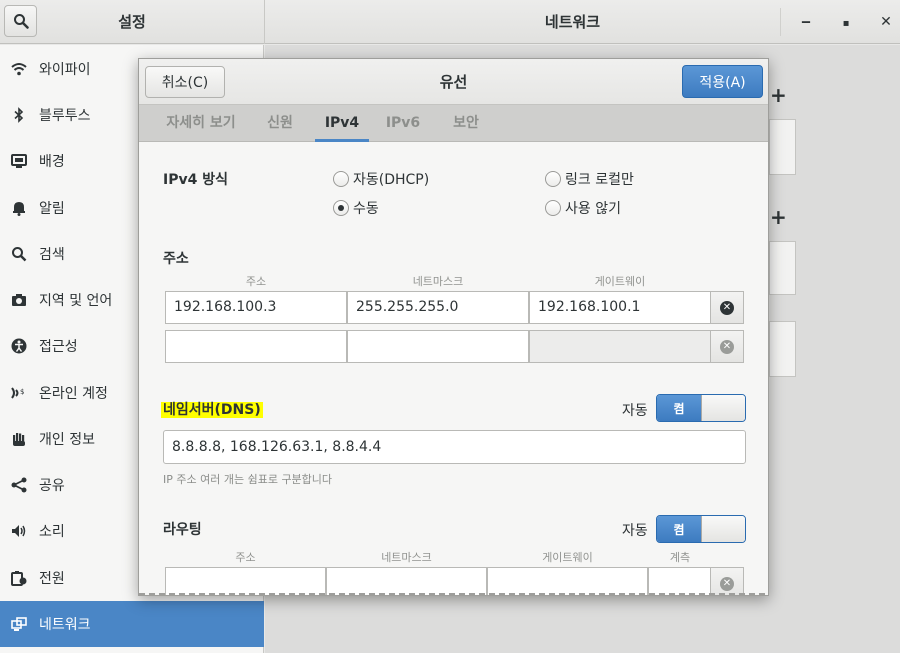  I want to click on share-icon, so click(19, 485).